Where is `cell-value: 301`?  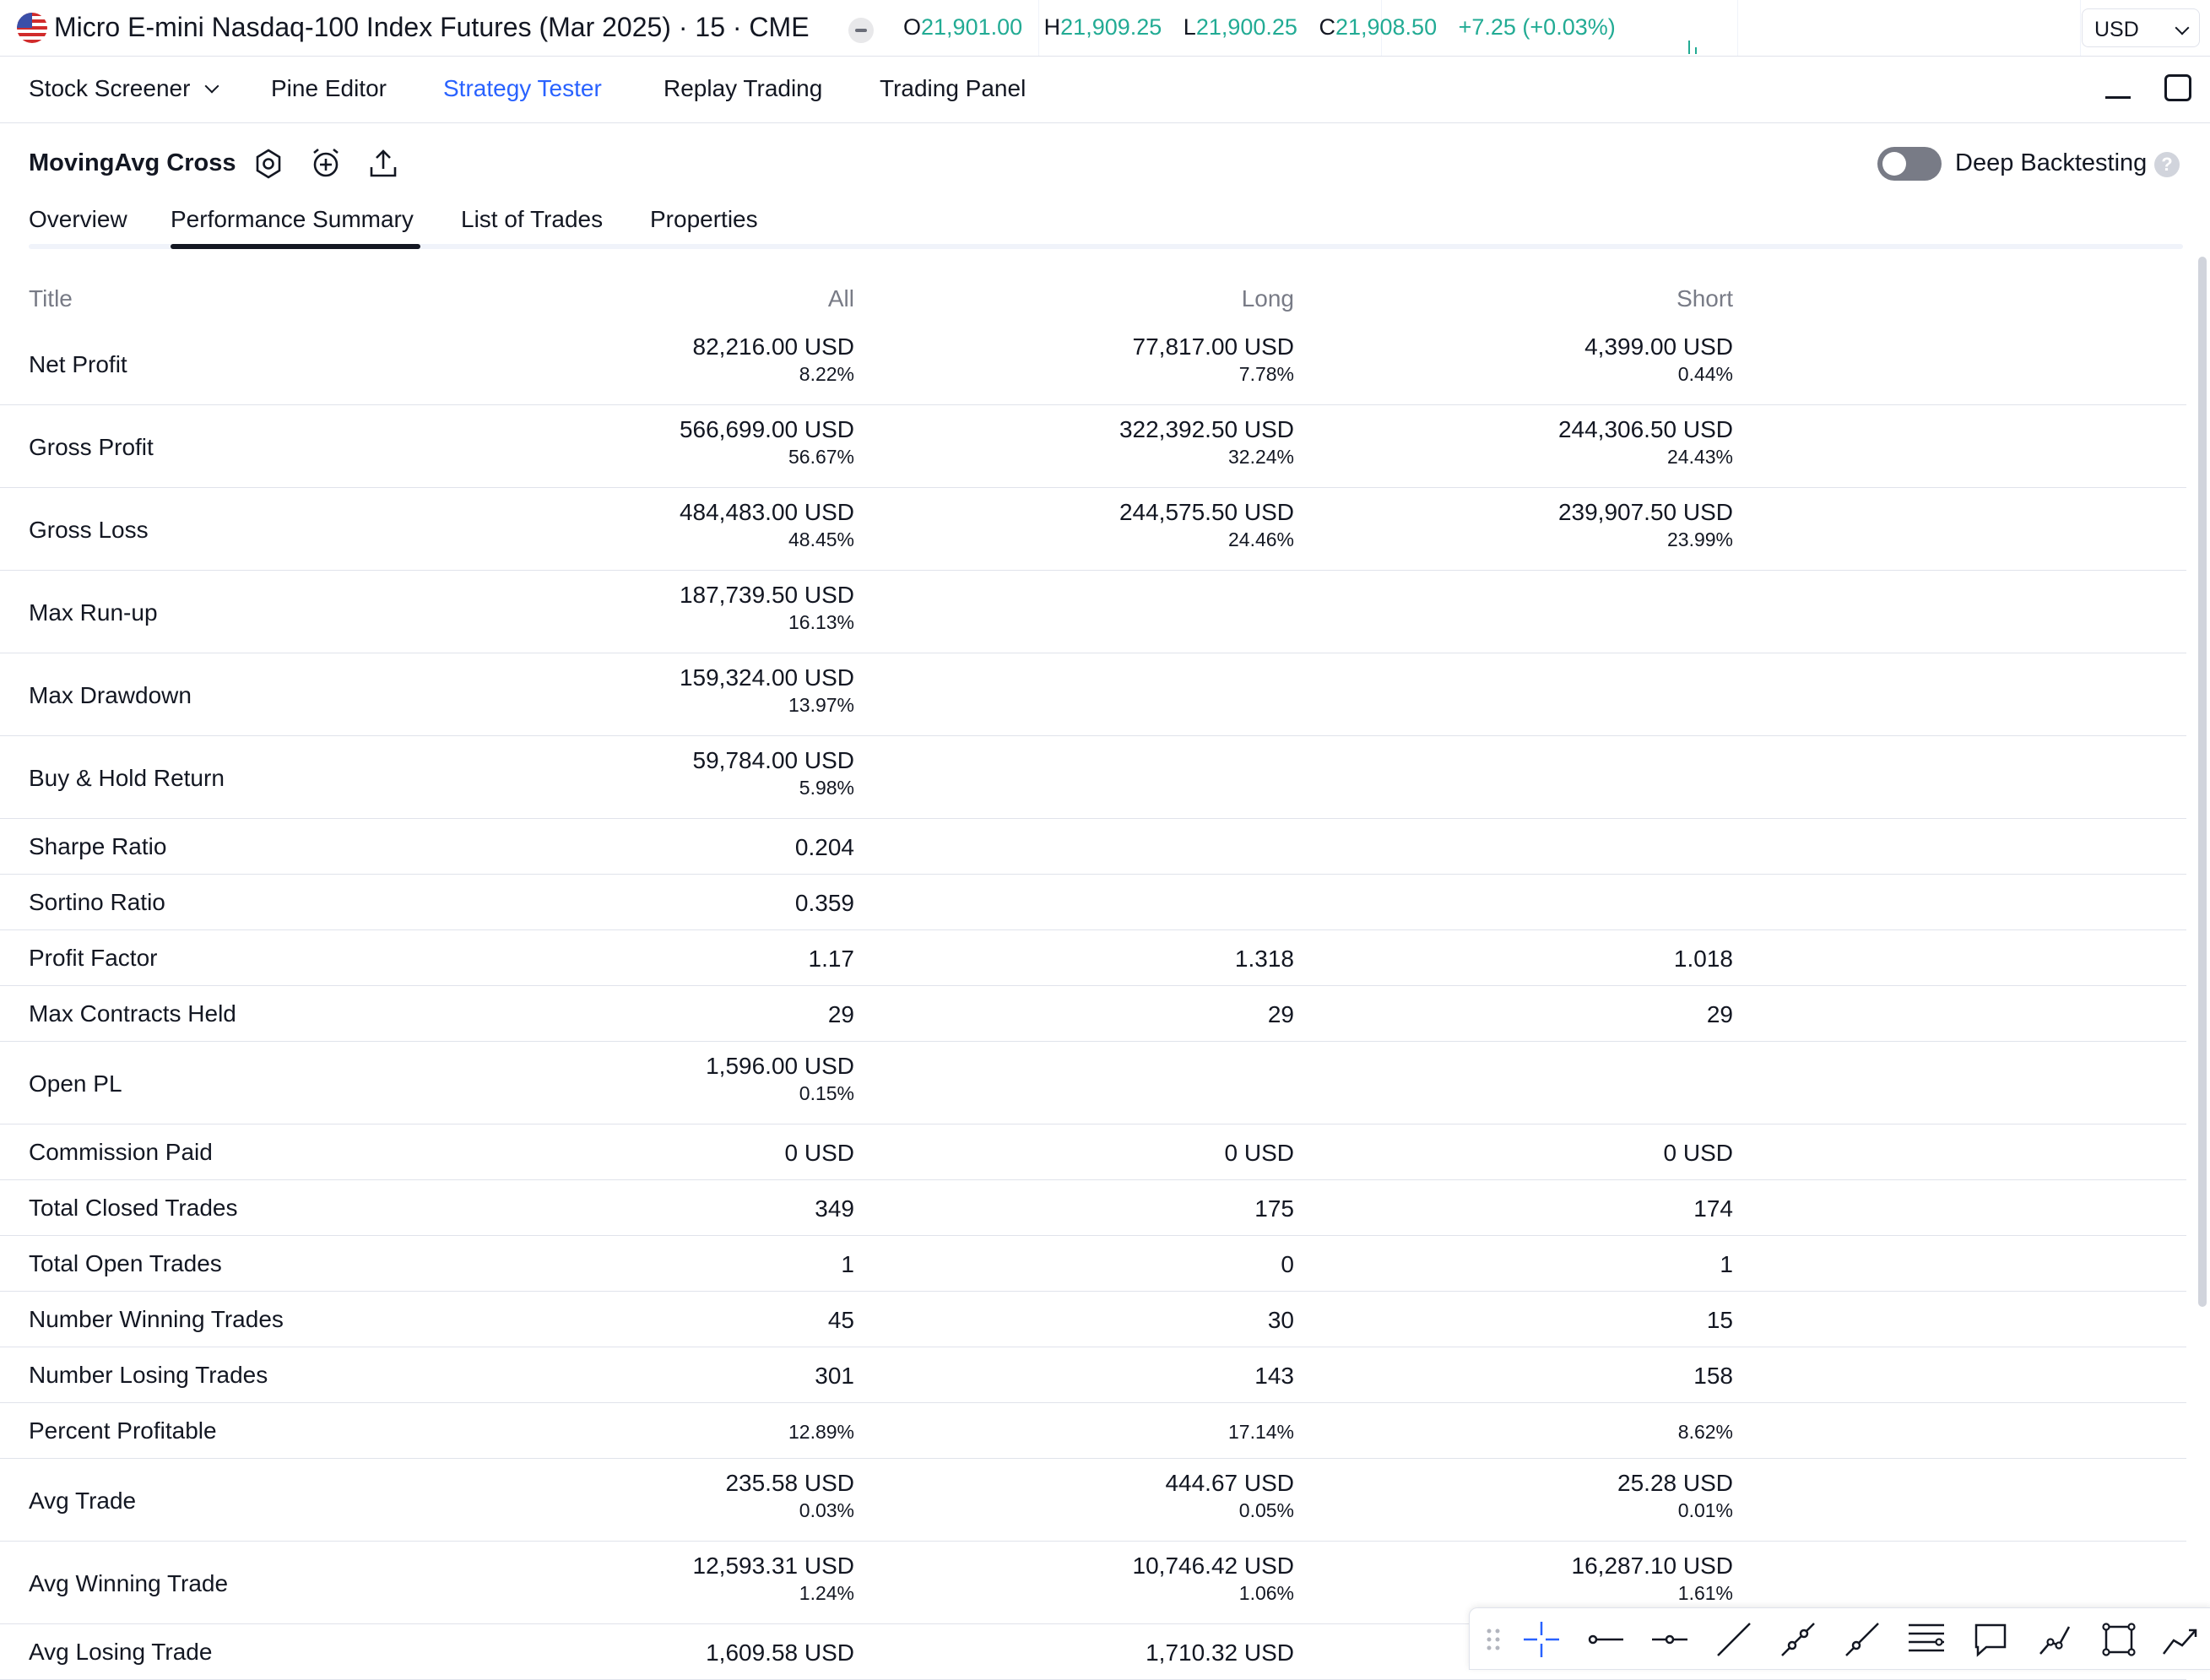
cell-value: 301 is located at coordinates (834, 1376).